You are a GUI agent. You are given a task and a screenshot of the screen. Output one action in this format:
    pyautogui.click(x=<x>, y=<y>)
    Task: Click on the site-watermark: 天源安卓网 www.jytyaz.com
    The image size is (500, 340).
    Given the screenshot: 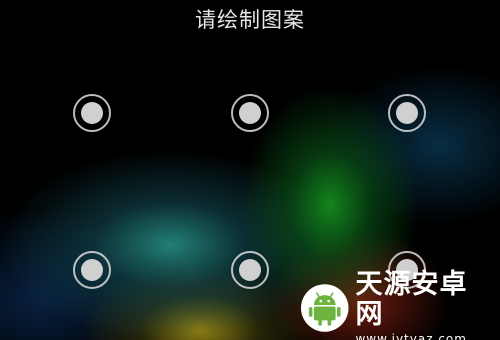 What is the action you would take?
    pyautogui.click(x=395, y=305)
    